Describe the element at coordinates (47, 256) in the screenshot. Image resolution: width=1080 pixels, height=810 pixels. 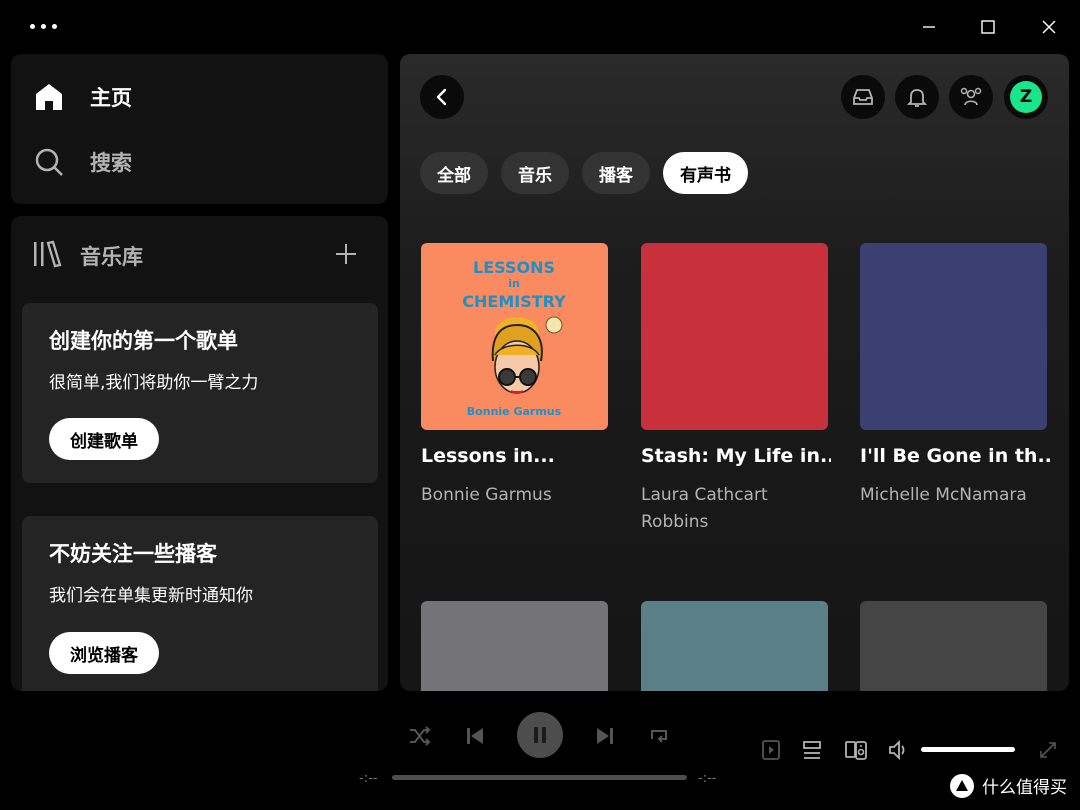
I see `library-icon` at that location.